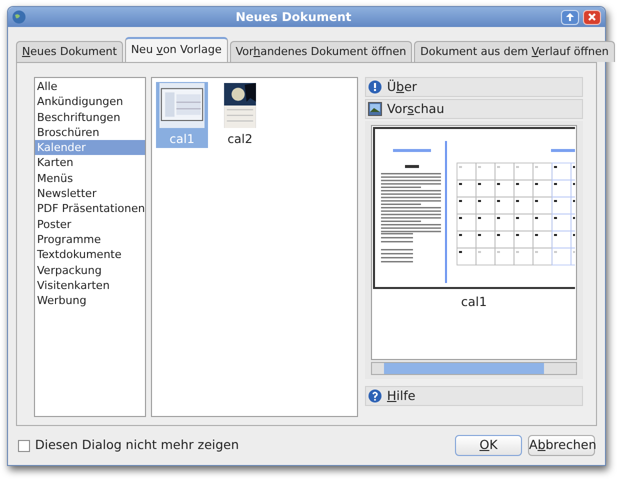  I want to click on close-icon, so click(592, 17).